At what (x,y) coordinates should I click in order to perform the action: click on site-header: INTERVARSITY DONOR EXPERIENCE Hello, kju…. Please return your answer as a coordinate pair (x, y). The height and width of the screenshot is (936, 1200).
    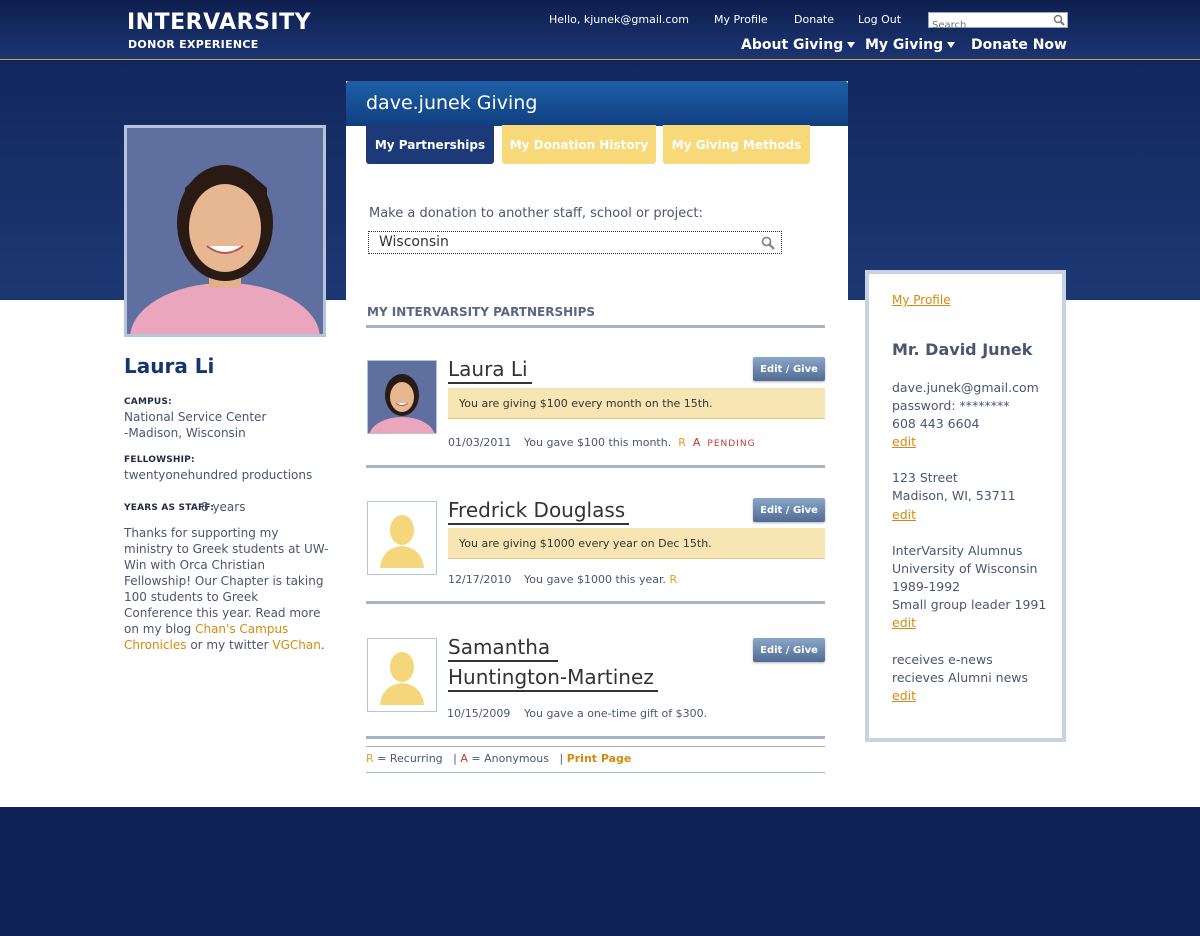
    Looking at the image, I should click on (600, 30).